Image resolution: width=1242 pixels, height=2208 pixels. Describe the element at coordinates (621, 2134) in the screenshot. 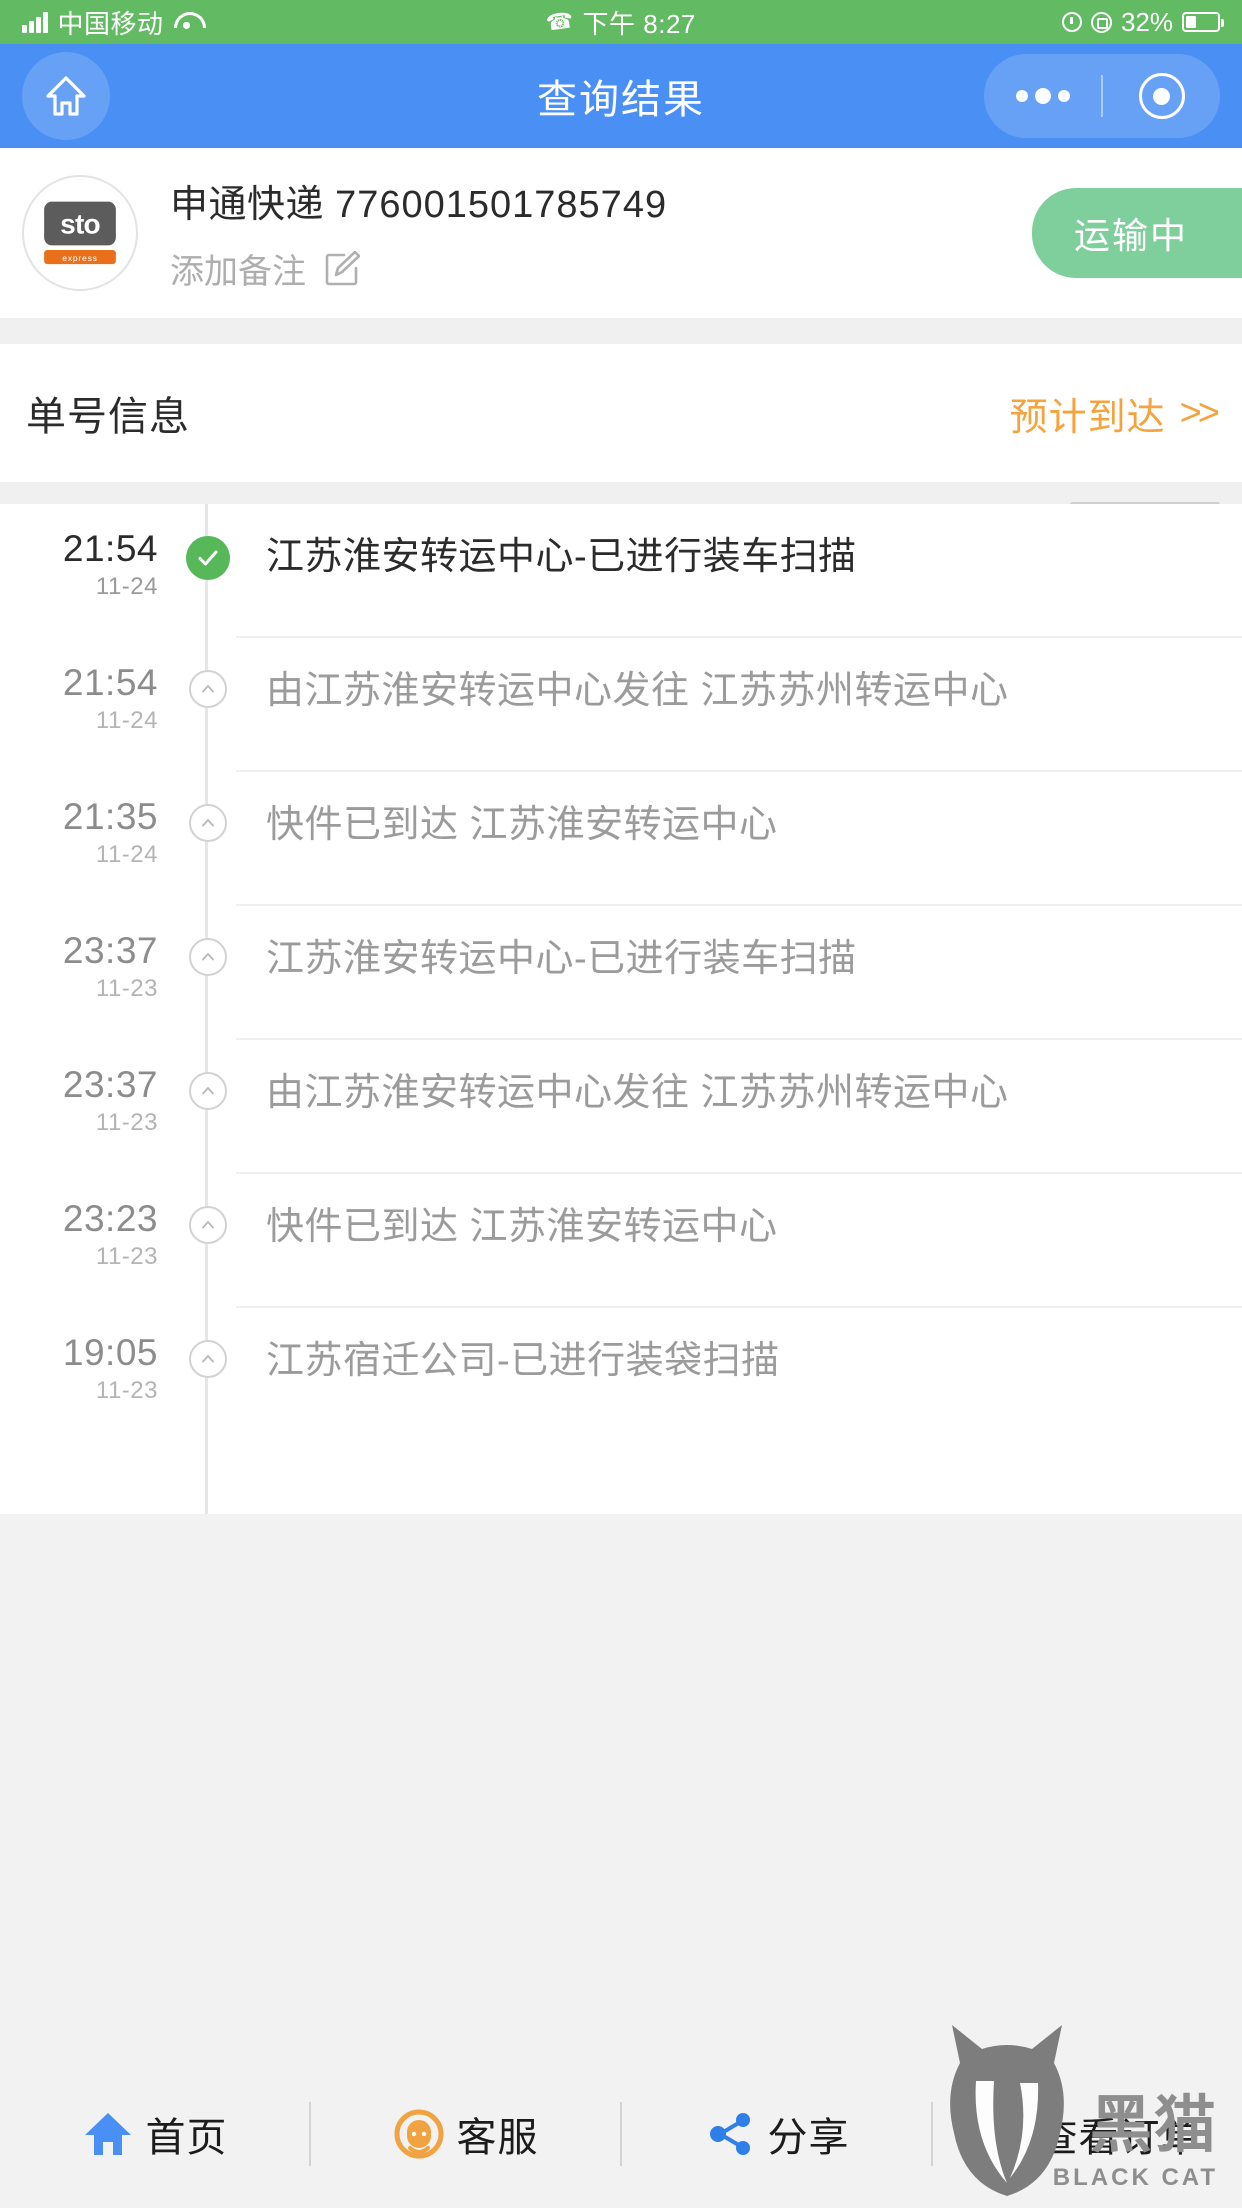

I see `bottom-action-bar: 首页 客服 分享 查看订单` at that location.